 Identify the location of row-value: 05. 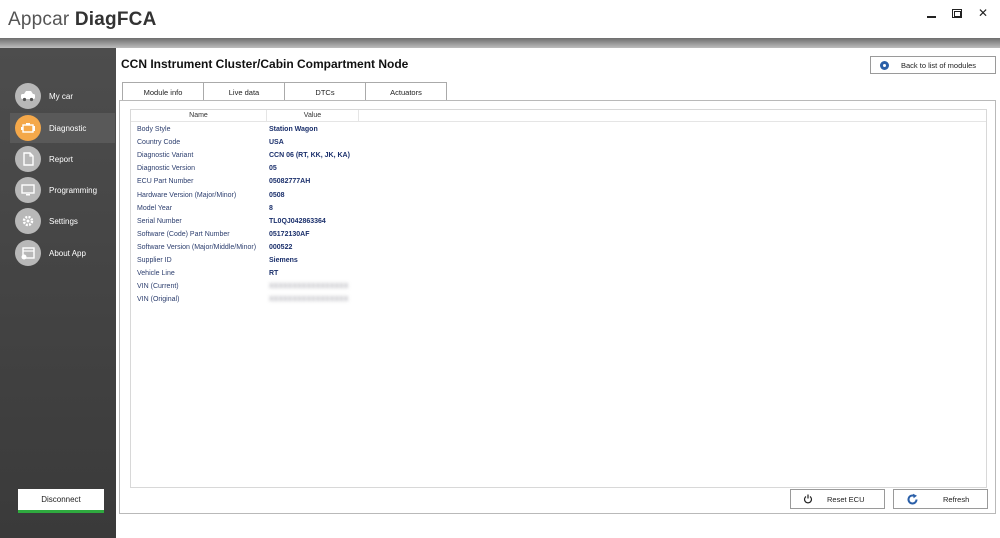
(273, 169).